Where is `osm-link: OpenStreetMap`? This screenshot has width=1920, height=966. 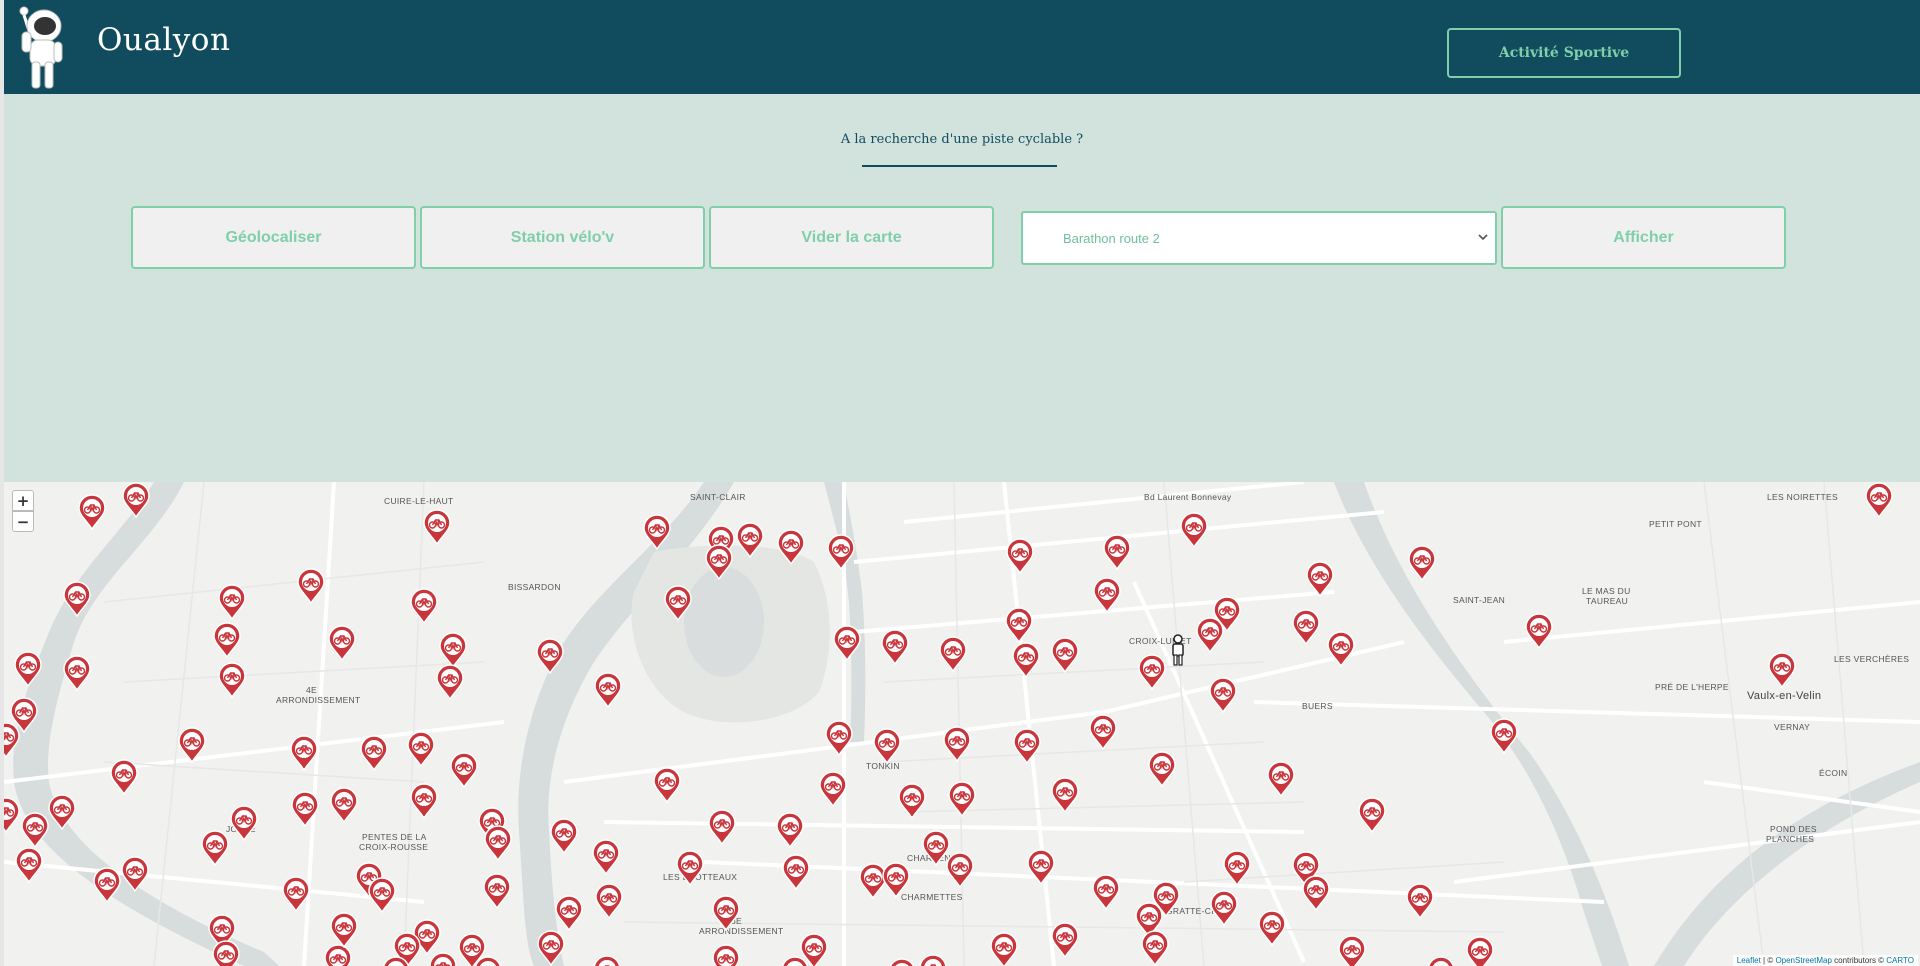
osm-link: OpenStreetMap is located at coordinates (1803, 960).